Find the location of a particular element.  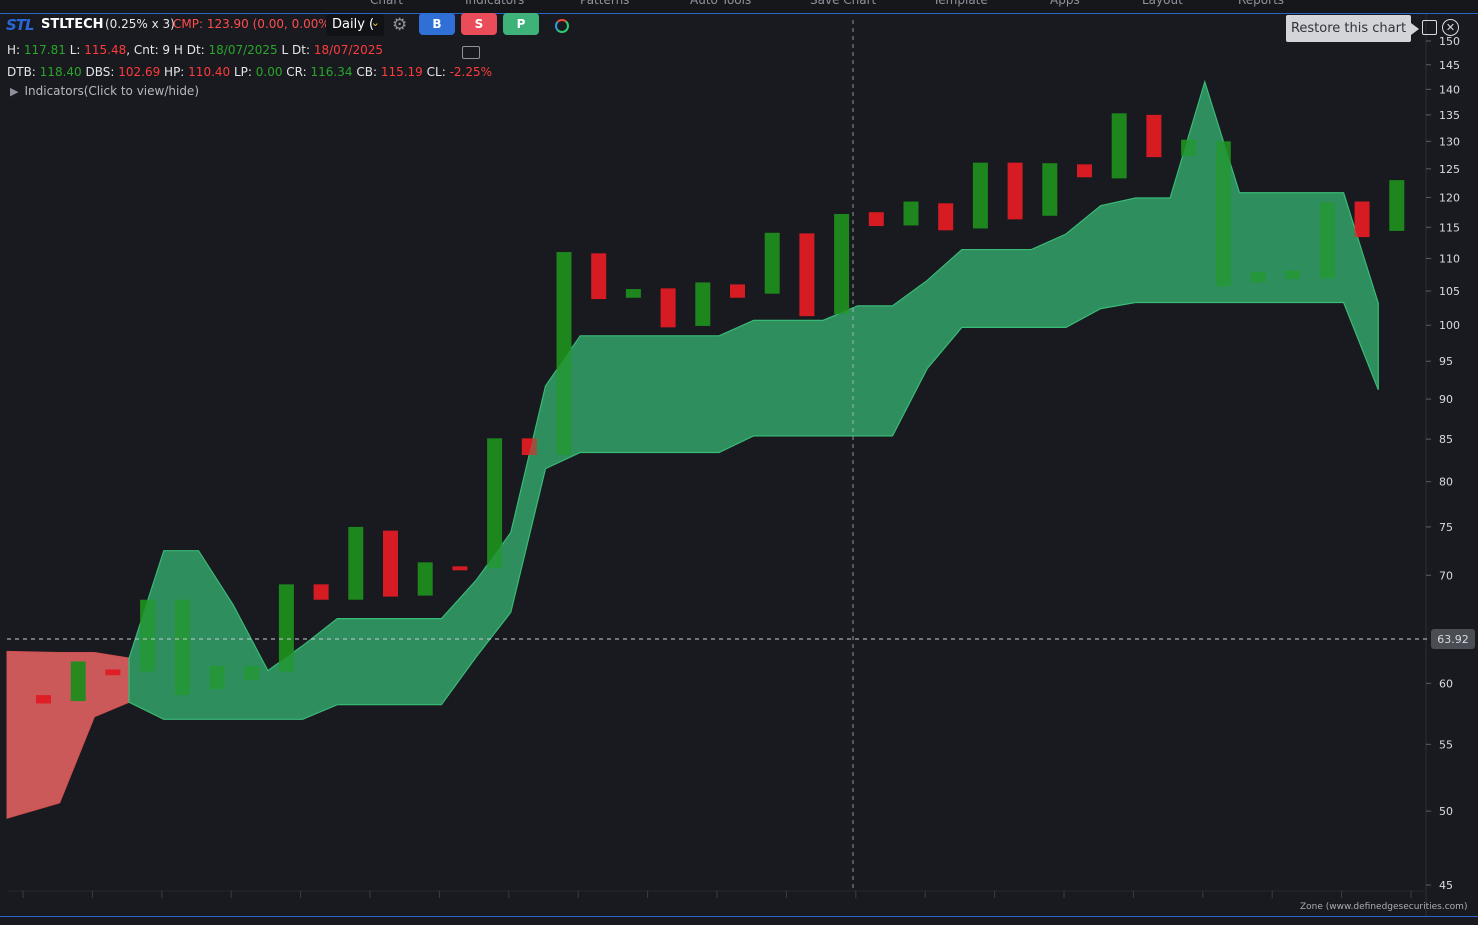

stat-value: 102.69 is located at coordinates (139, 72).